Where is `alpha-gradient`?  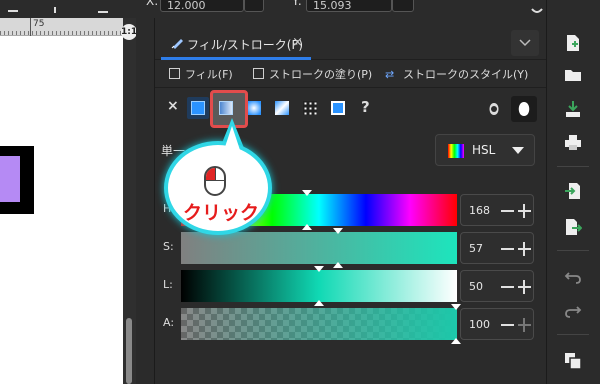
alpha-gradient is located at coordinates (319, 324).